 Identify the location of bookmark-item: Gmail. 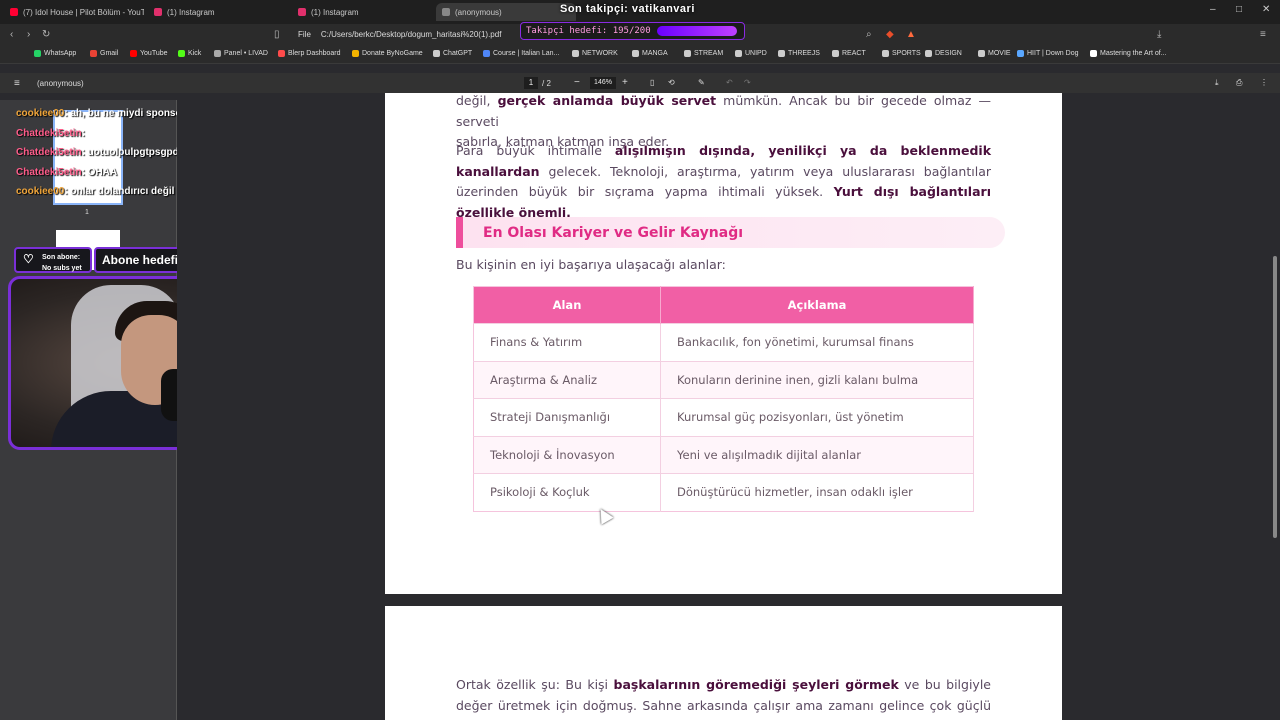
(104, 53).